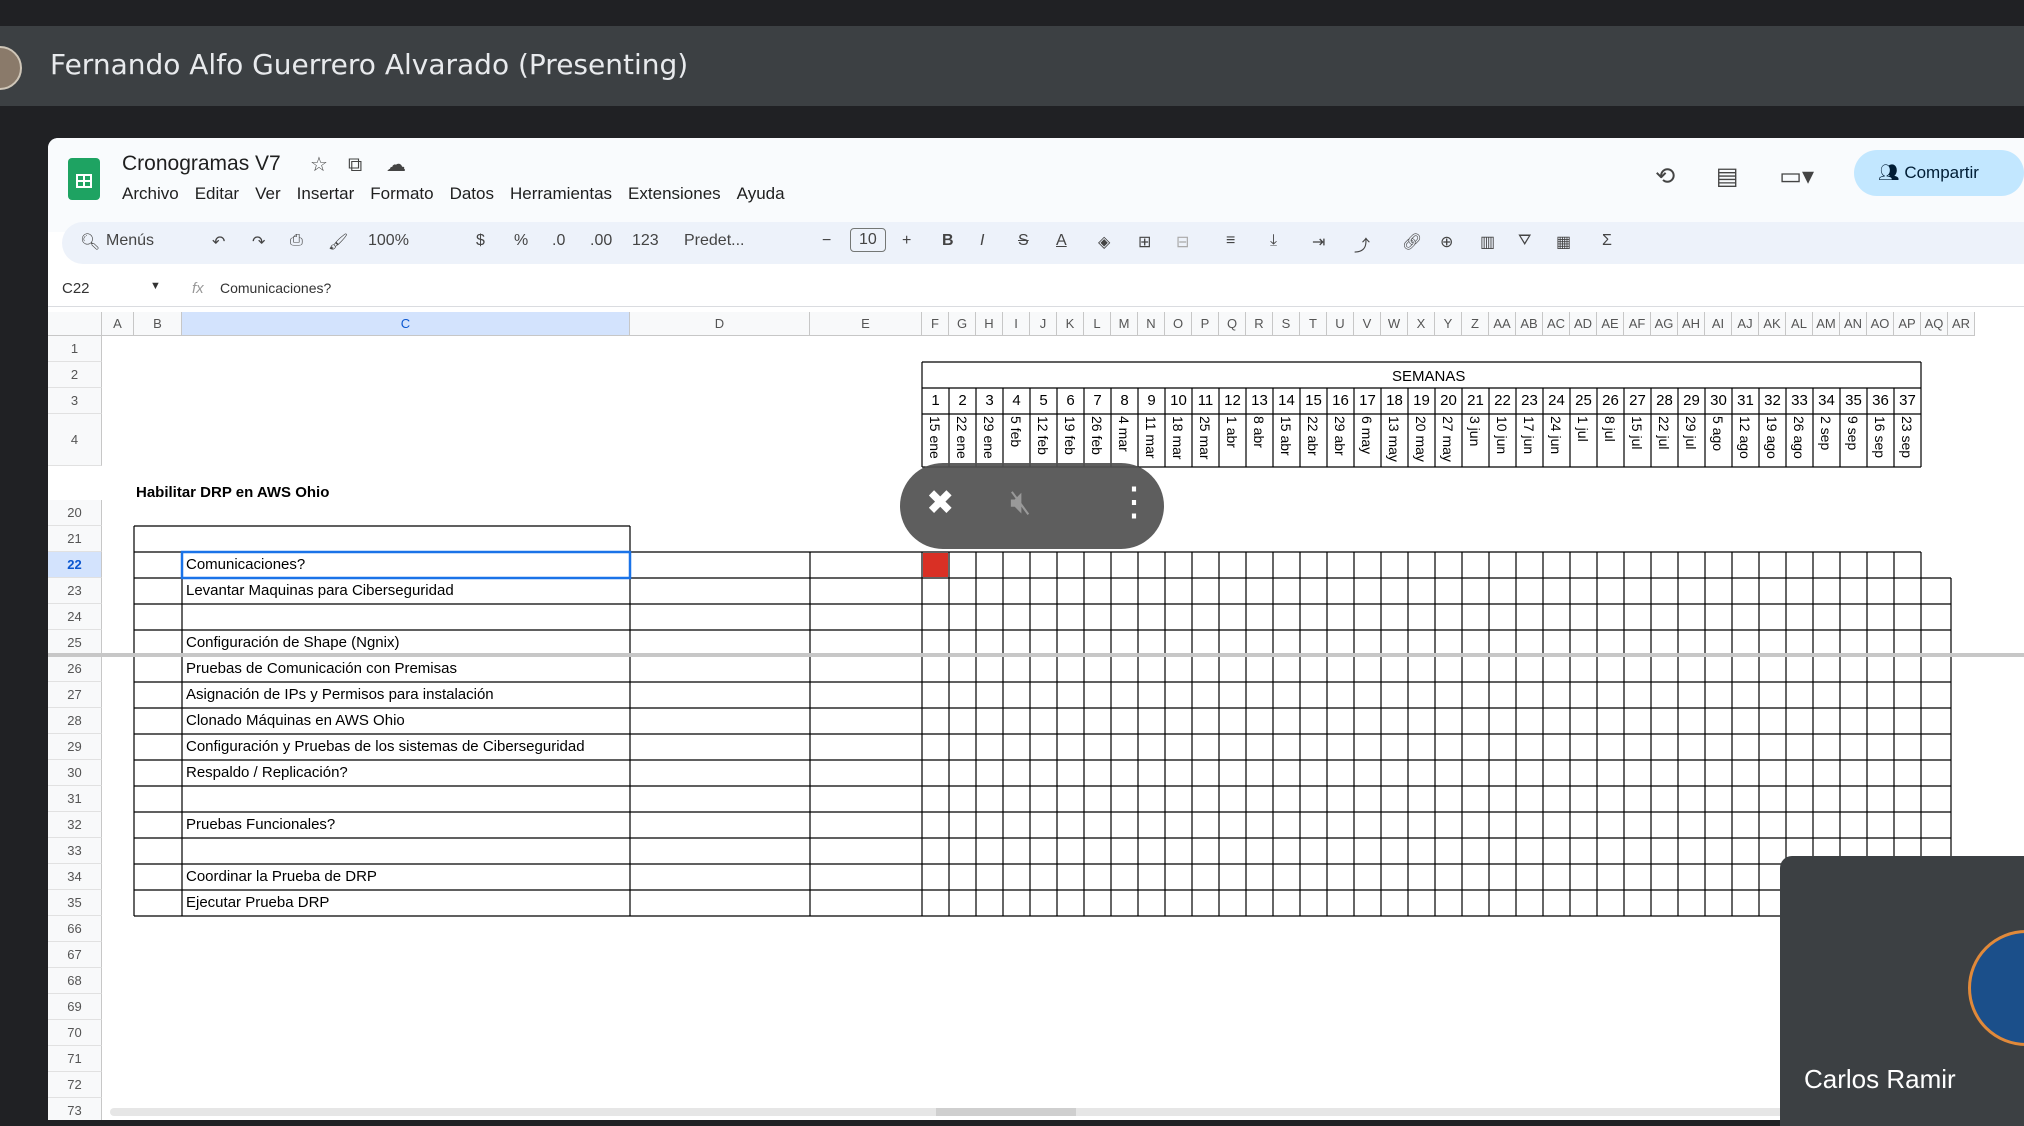  What do you see at coordinates (150, 194) in the screenshot?
I see `menu-archivo: Archivo` at bounding box center [150, 194].